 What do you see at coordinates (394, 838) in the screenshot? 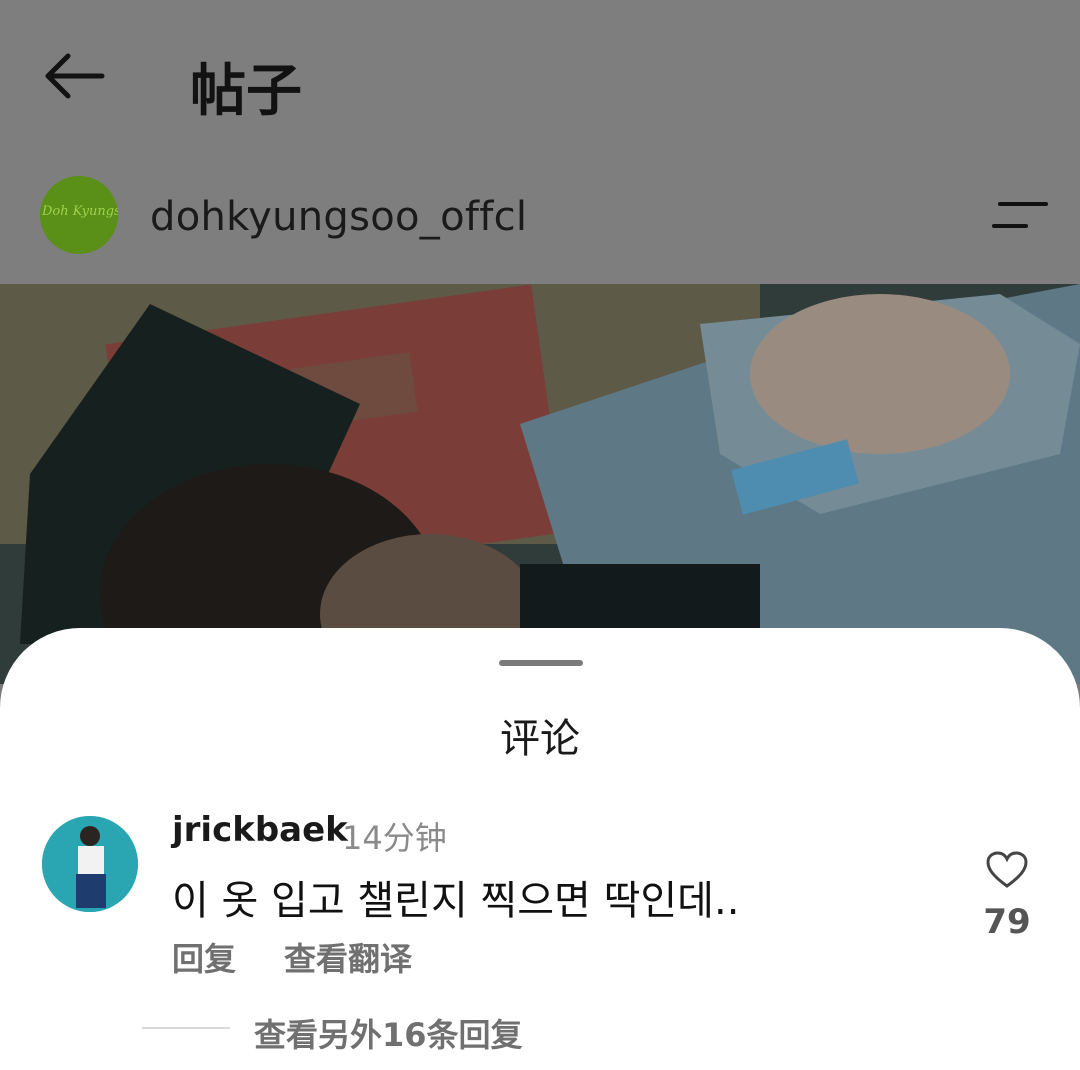
I see `comment-timestamp: 14分钟` at bounding box center [394, 838].